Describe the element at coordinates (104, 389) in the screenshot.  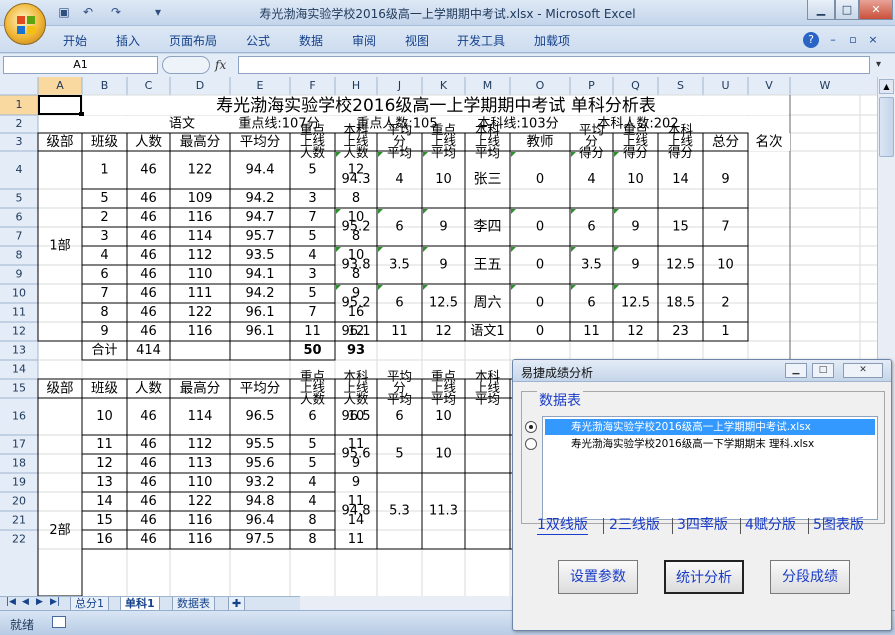
I see `header-1-0: 班级` at that location.